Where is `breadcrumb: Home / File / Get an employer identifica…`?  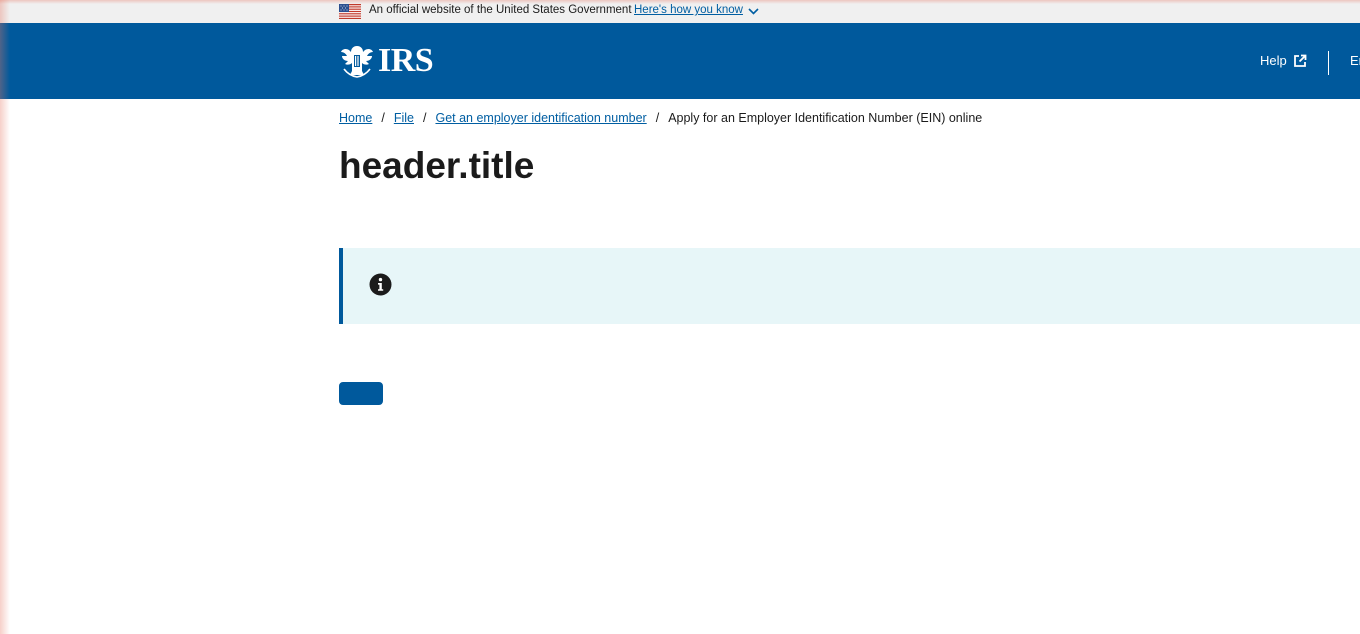
breadcrumb: Home / File / Get an employer identifica… is located at coordinates (660, 118).